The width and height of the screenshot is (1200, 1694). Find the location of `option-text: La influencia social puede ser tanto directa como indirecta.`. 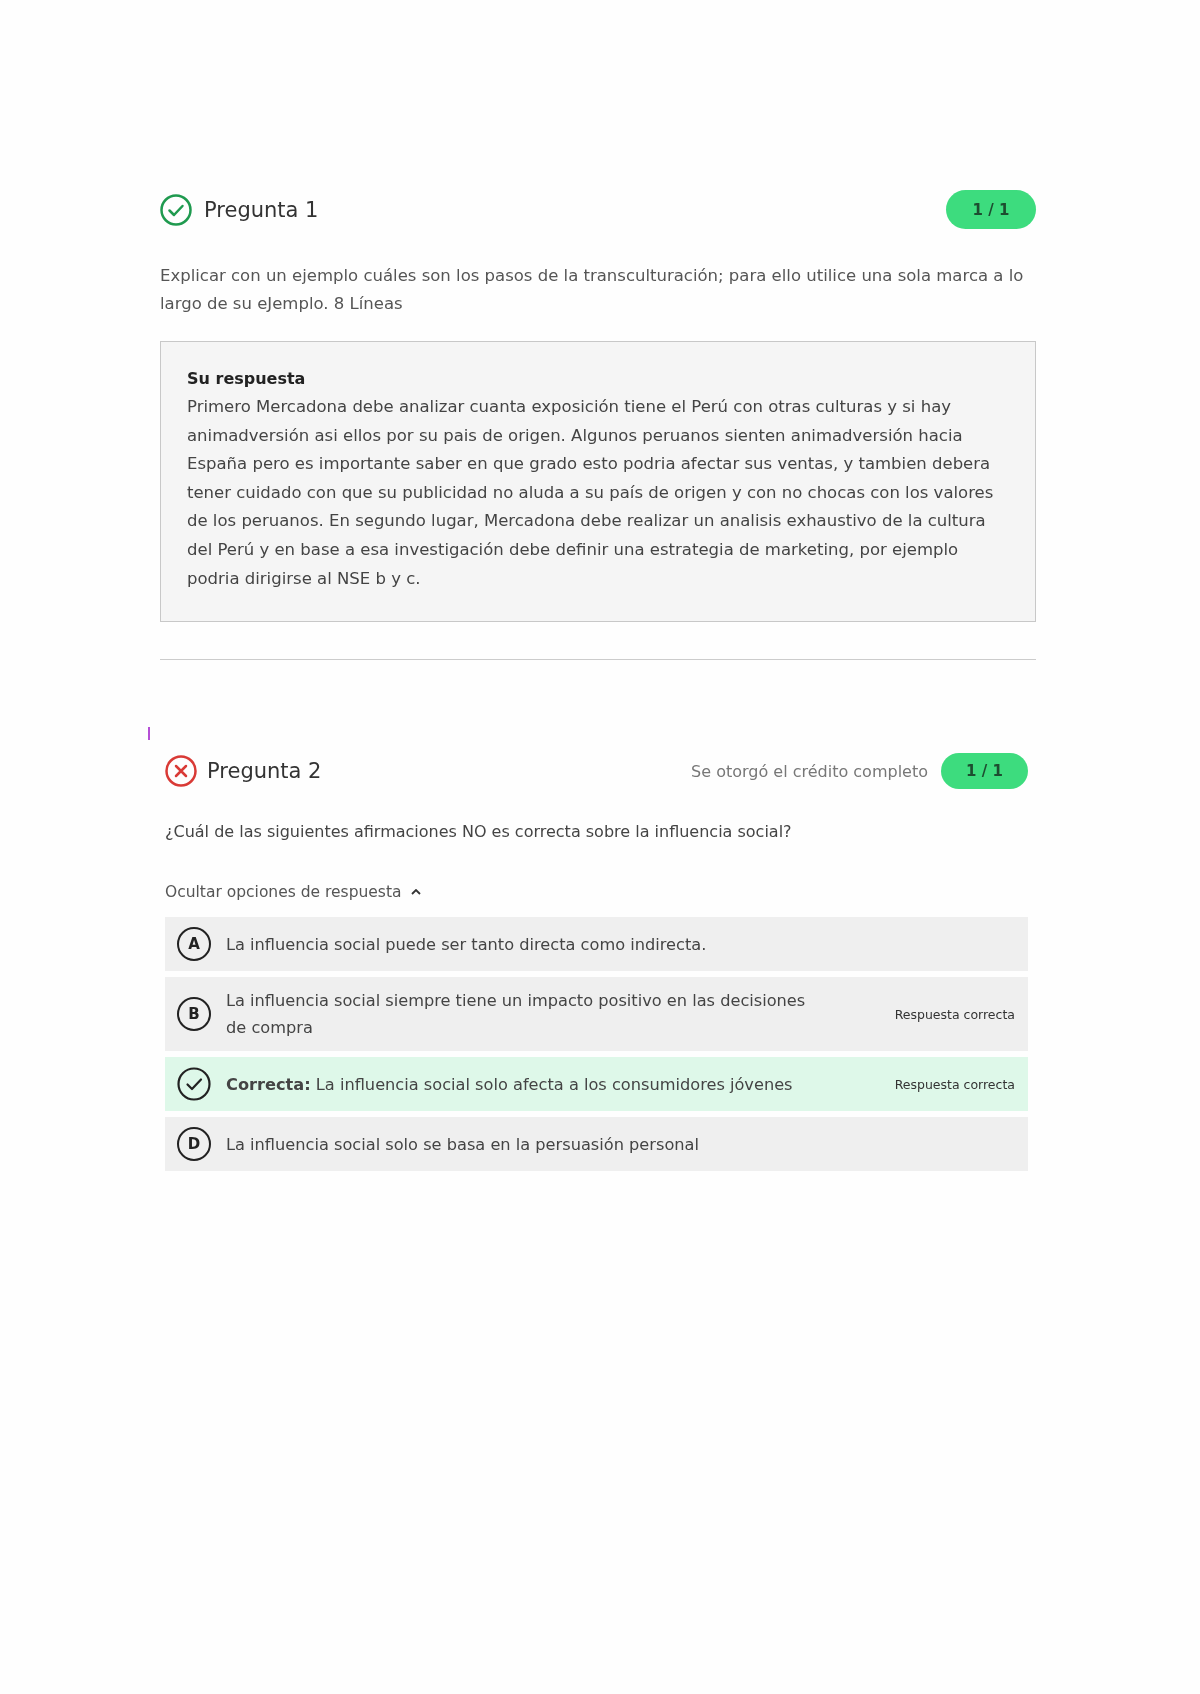

option-text: La influencia social puede ser tanto directa como indirecta. is located at coordinates (467, 944).